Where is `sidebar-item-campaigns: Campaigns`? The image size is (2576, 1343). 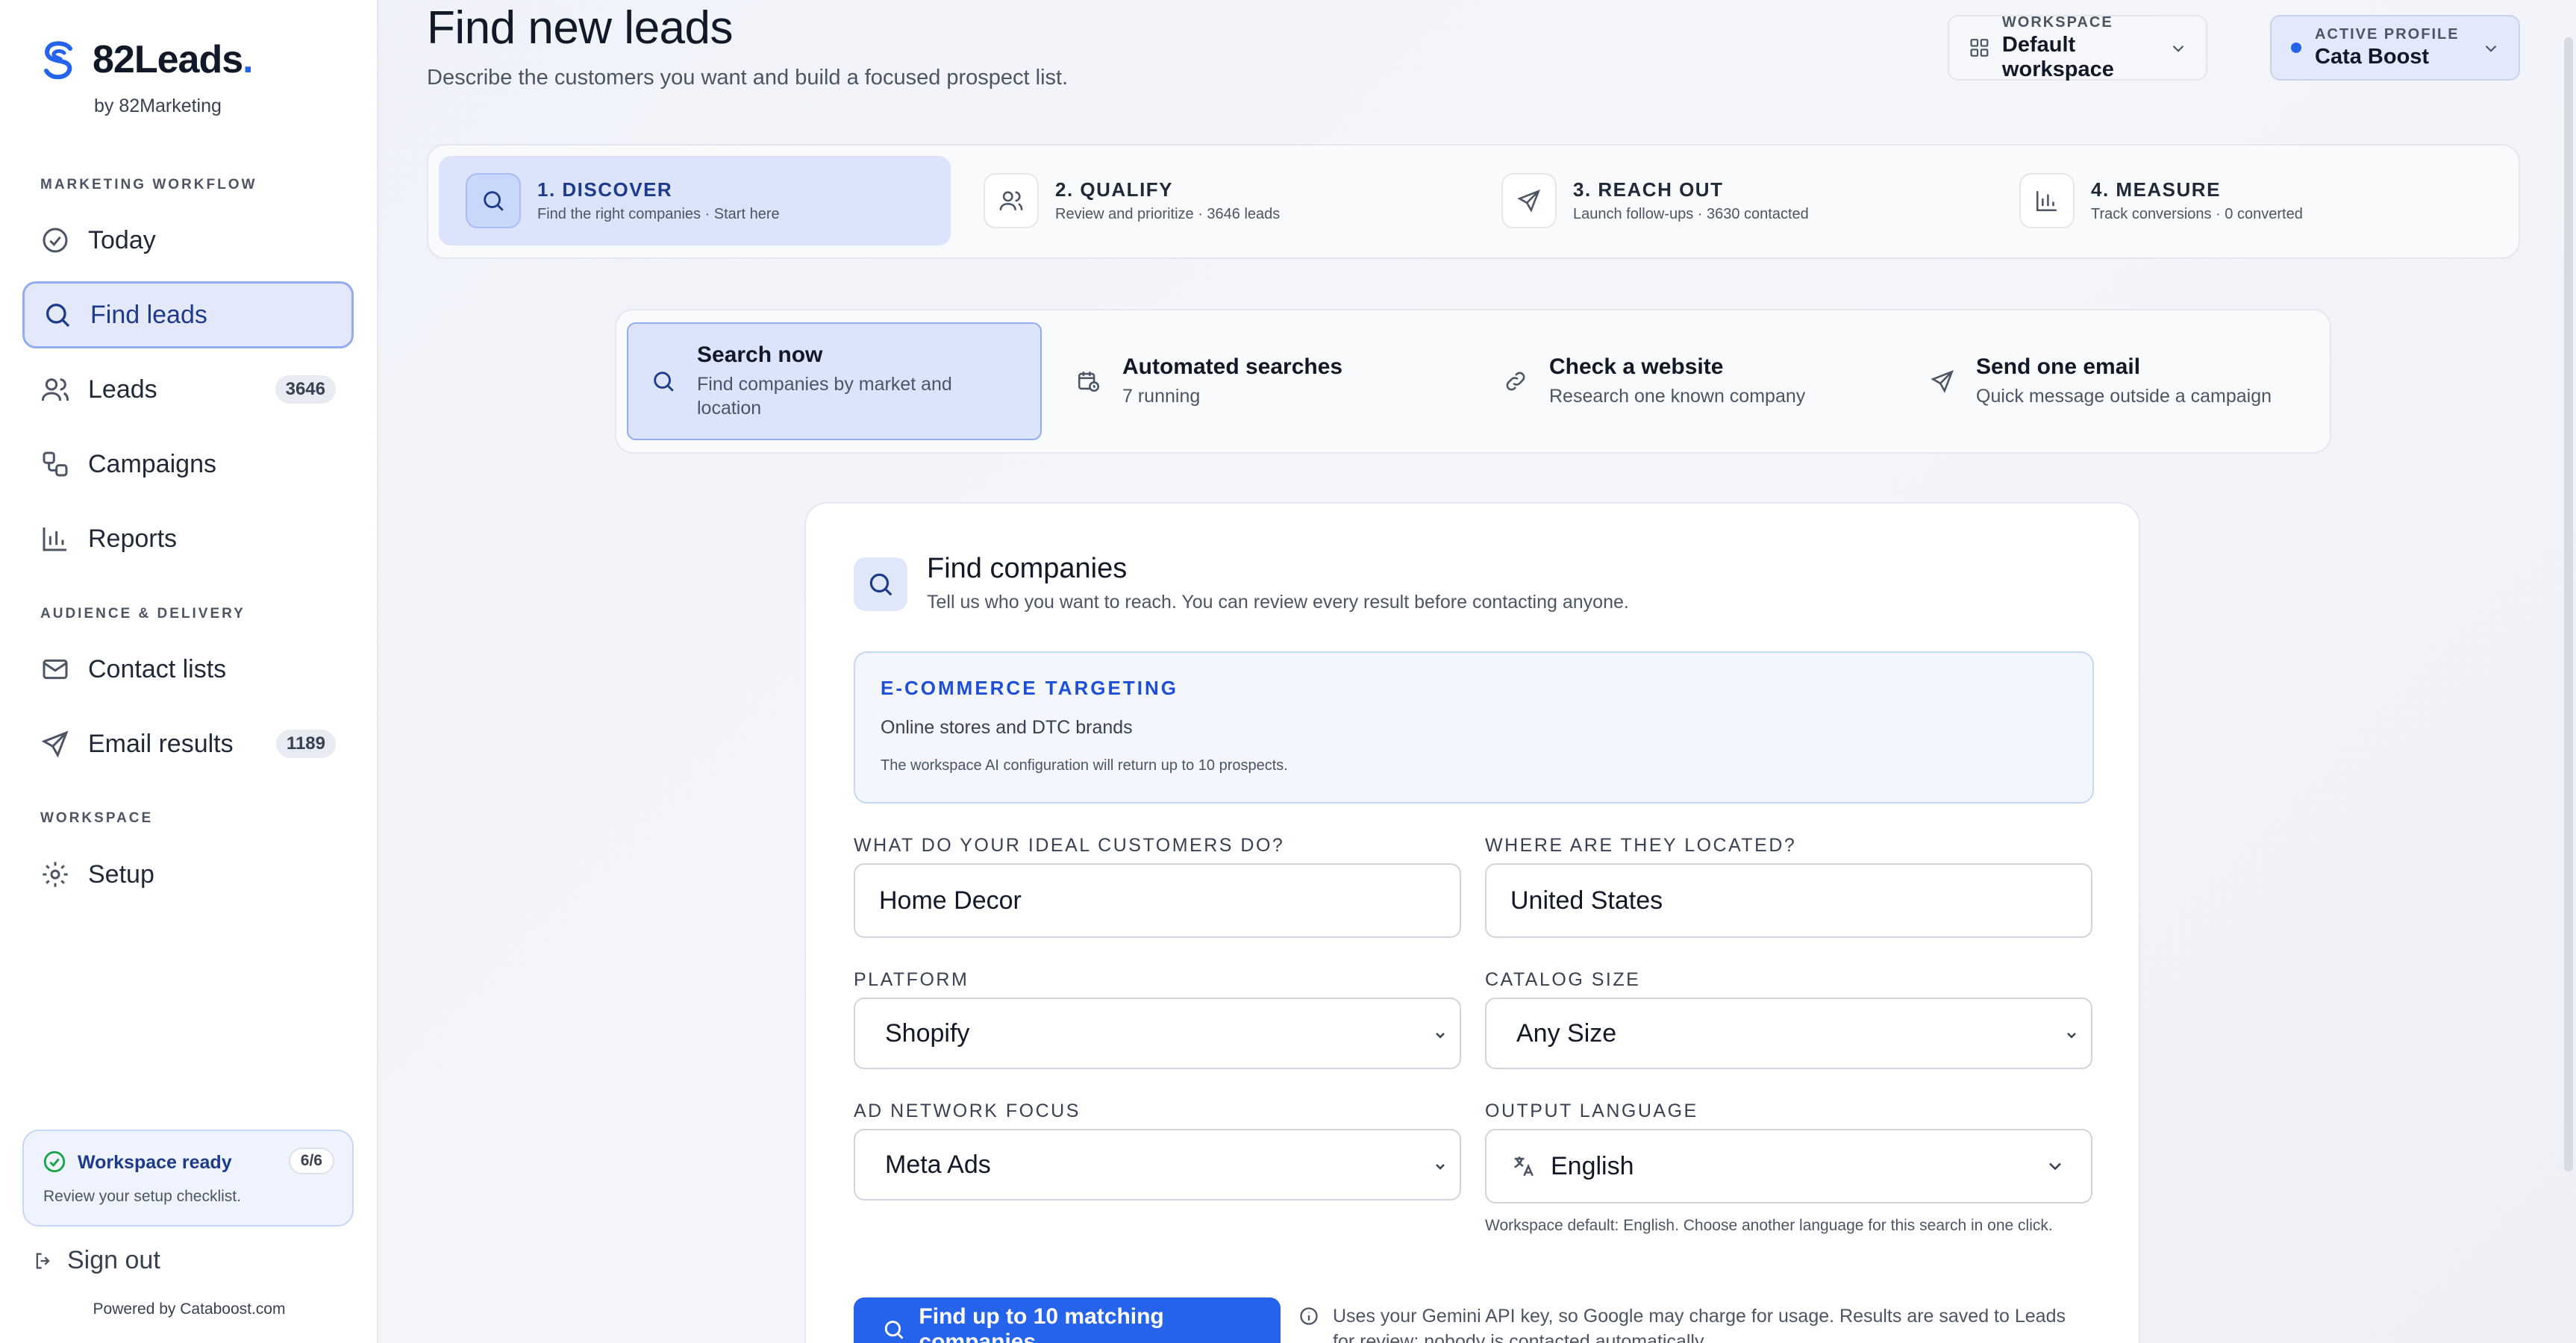 sidebar-item-campaigns: Campaigns is located at coordinates (188, 464).